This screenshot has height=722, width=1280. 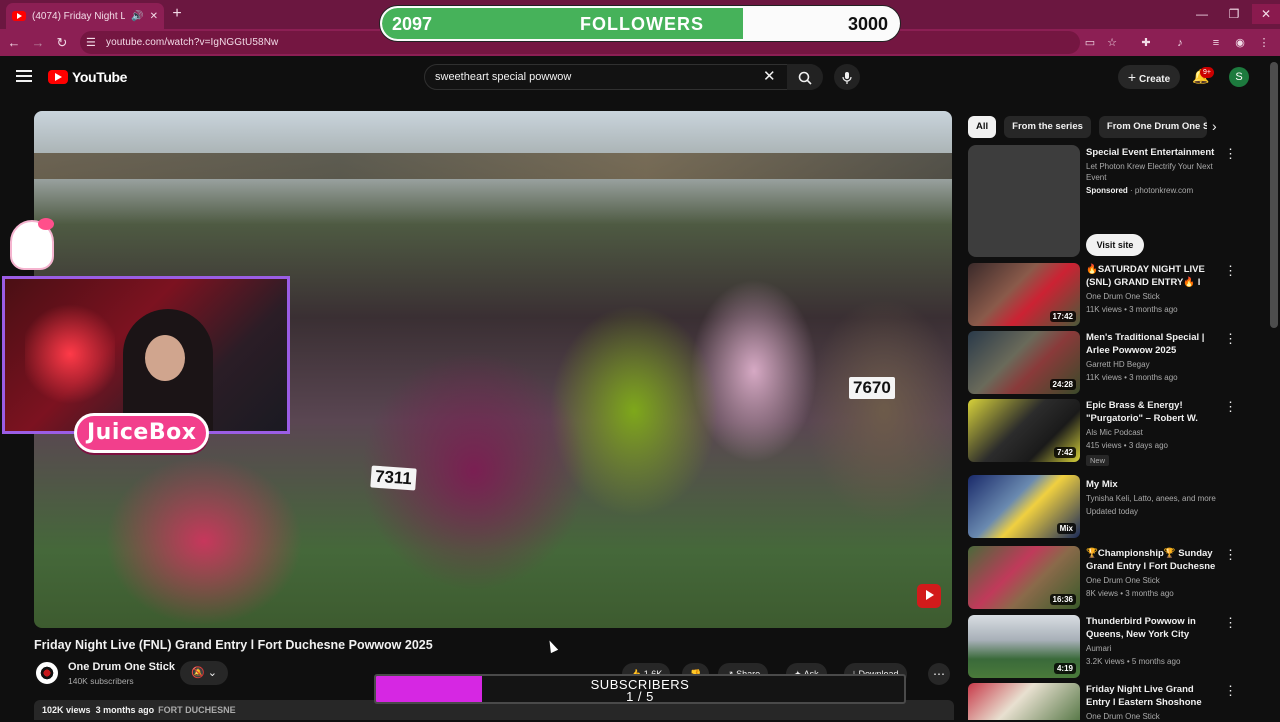 What do you see at coordinates (100, 77) in the screenshot?
I see `youtube-wordmark: YouTube` at bounding box center [100, 77].